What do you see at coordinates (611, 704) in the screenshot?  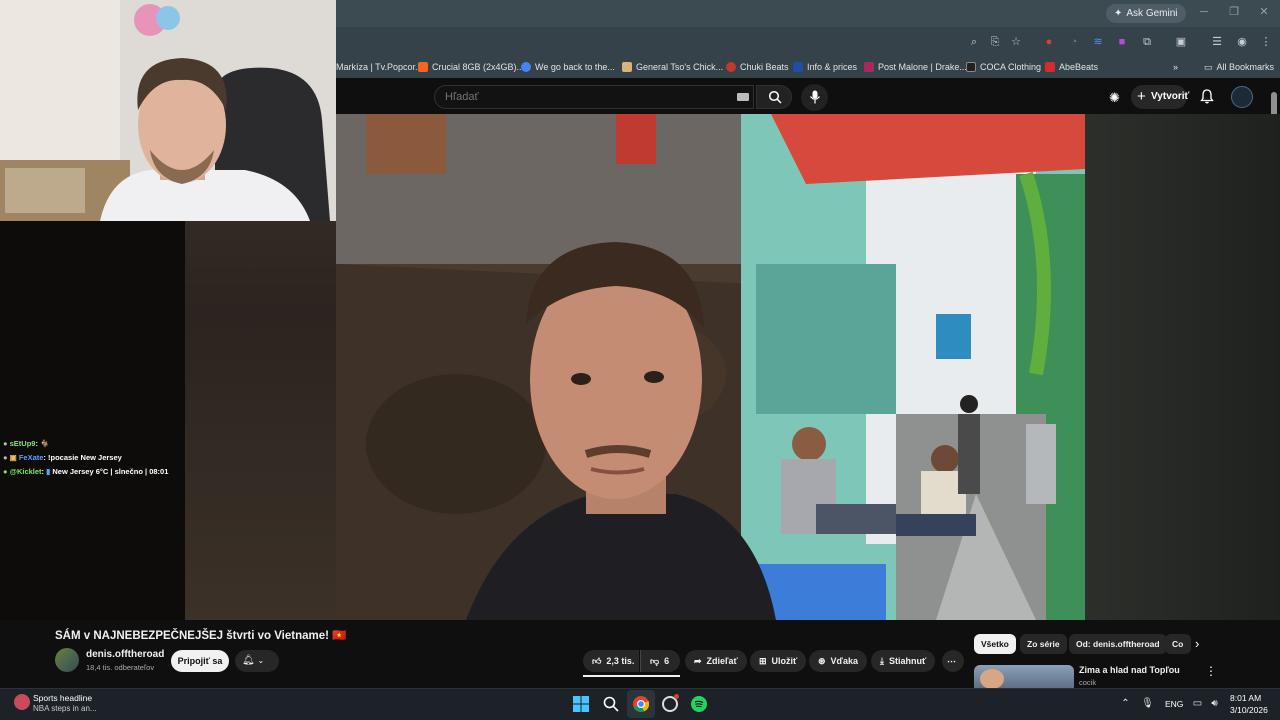 I see `taskbar-search-icon` at bounding box center [611, 704].